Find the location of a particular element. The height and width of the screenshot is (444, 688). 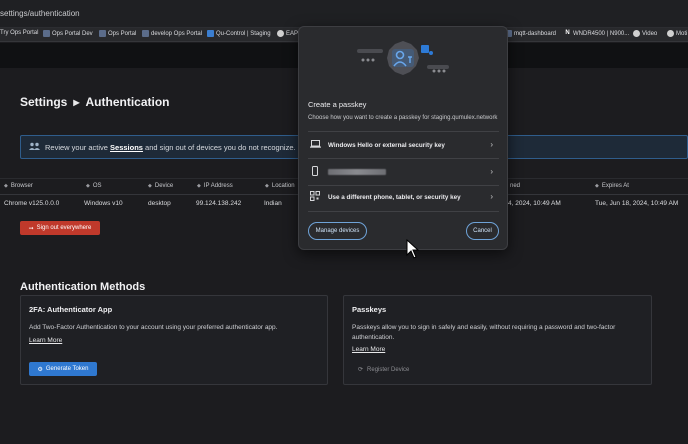

bookmark-moti: Moti is located at coordinates (677, 33).